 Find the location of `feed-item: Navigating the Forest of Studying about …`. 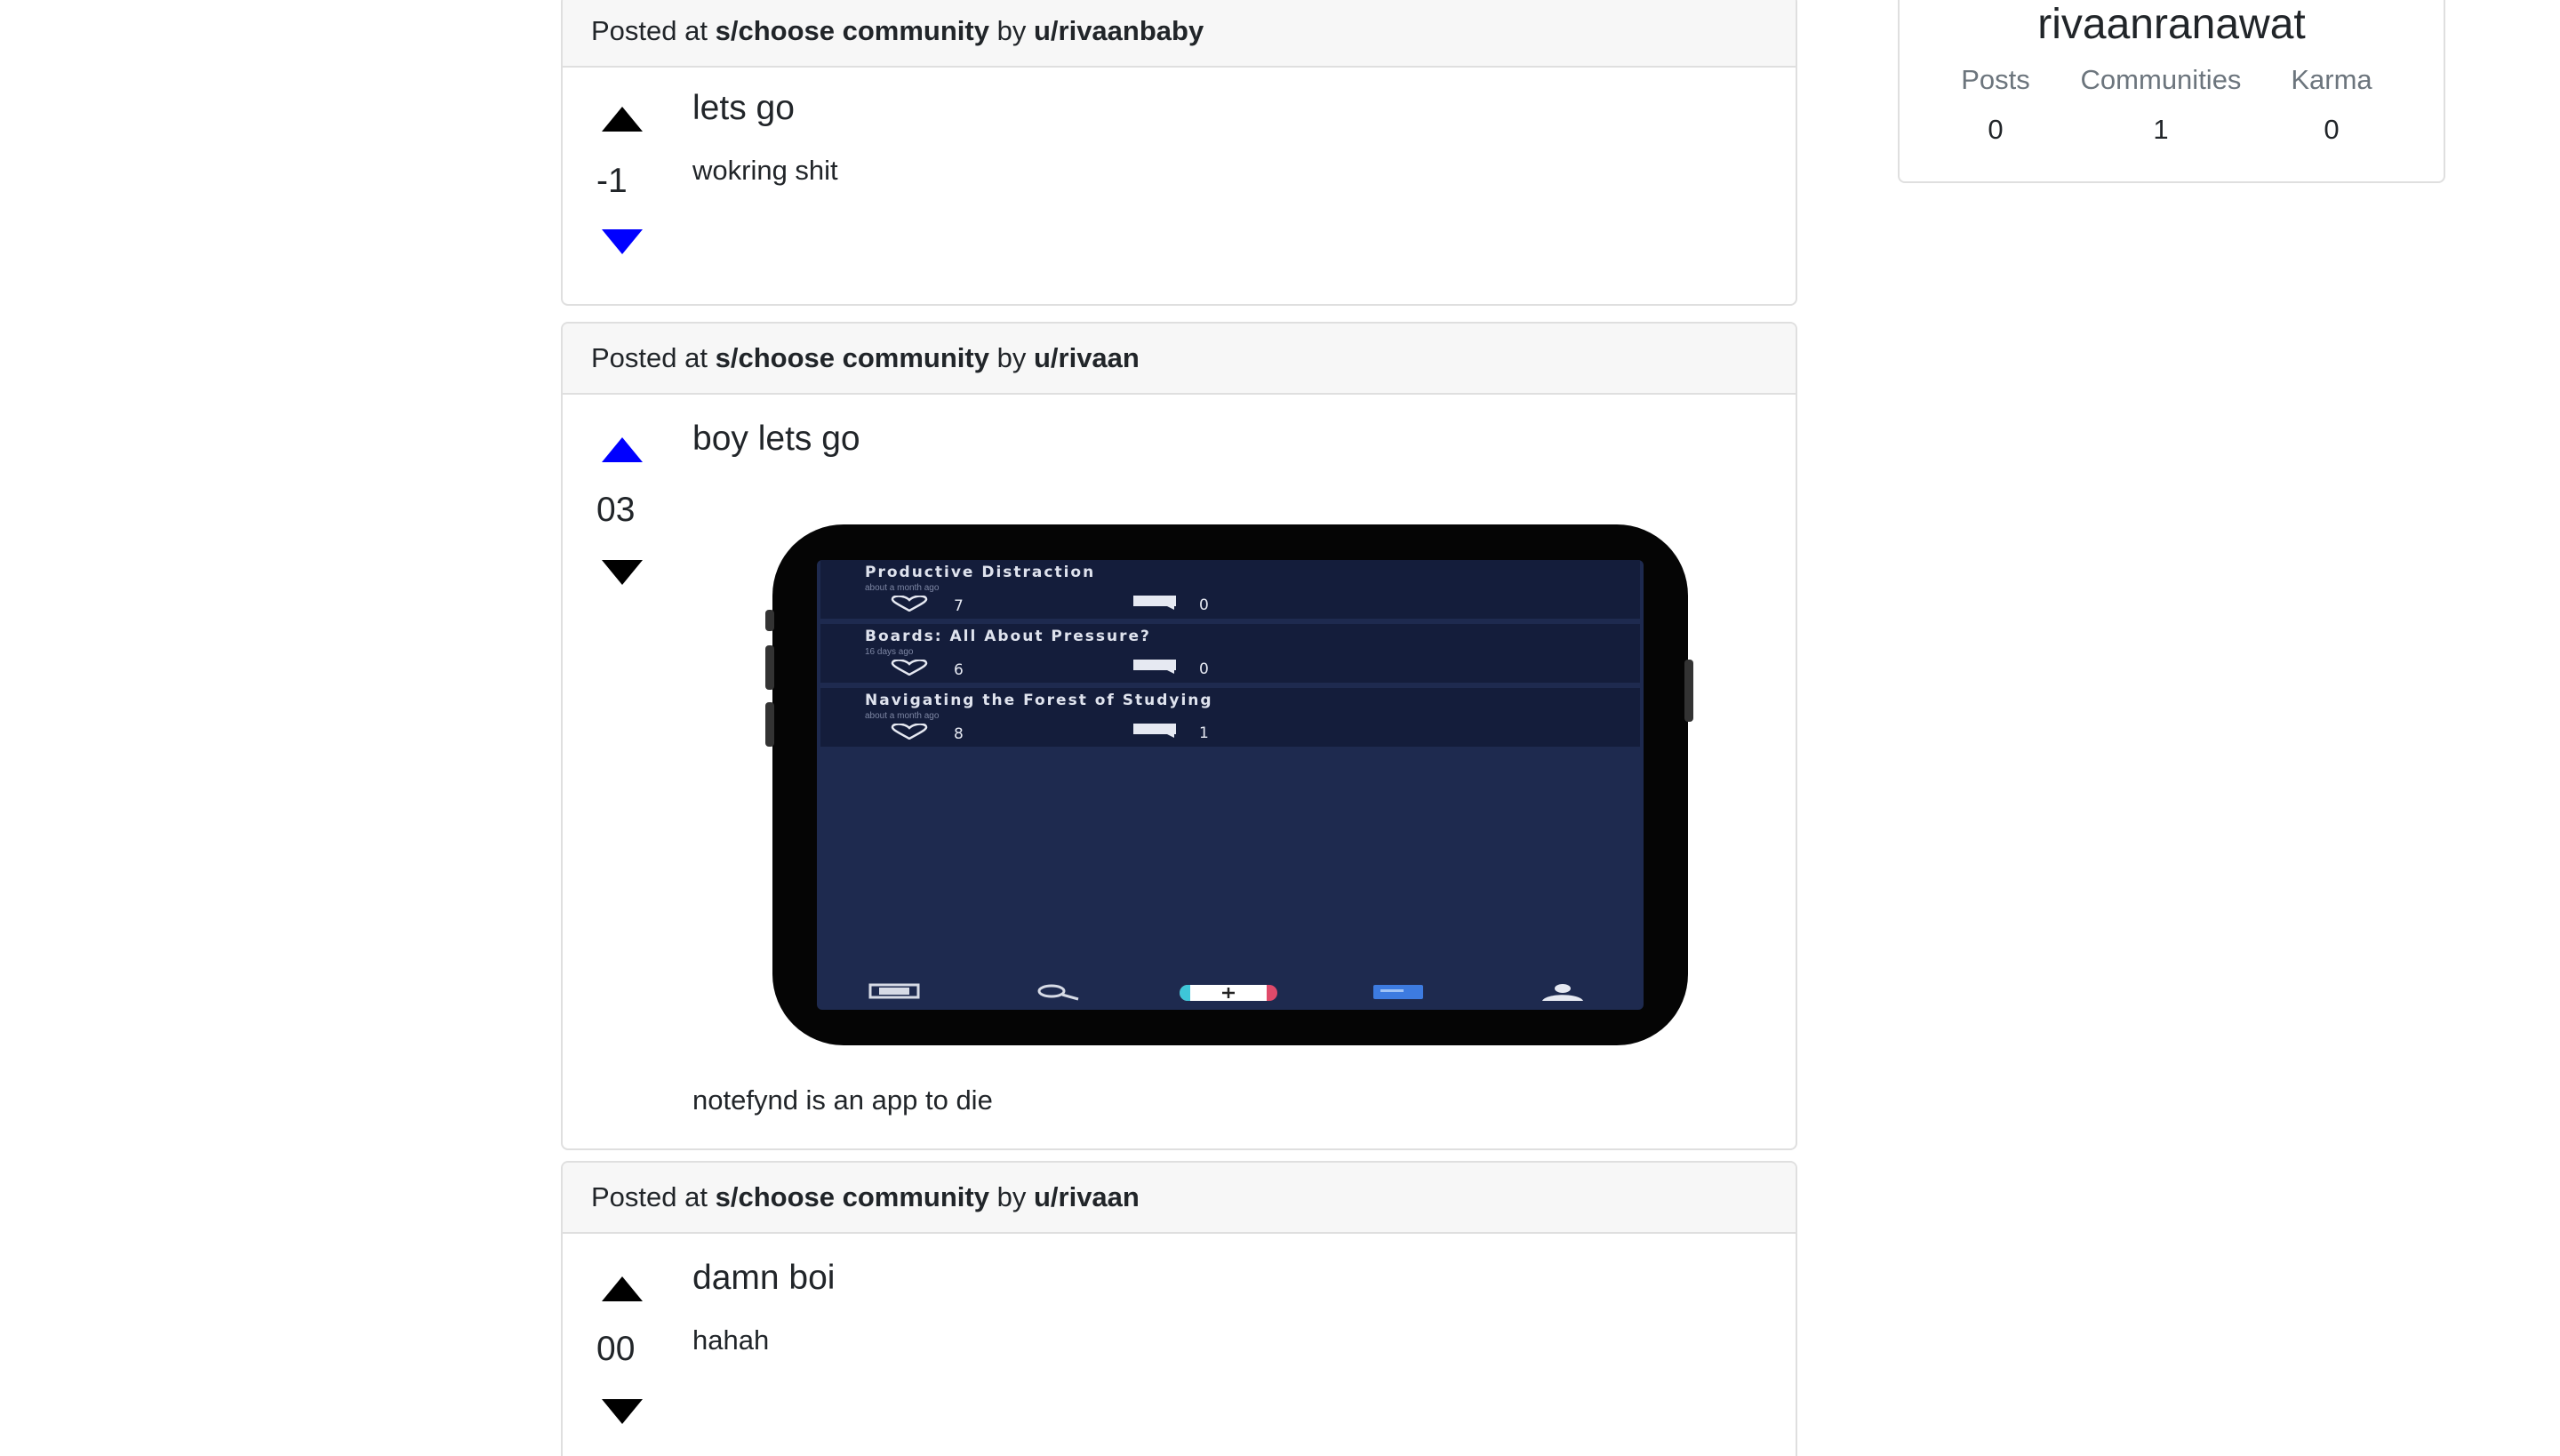

feed-item: Navigating the Forest of Studying about … is located at coordinates (1230, 717).